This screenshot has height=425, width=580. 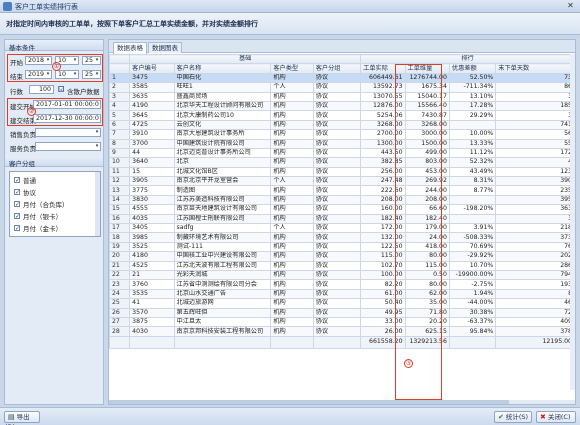 I want to click on table-cell: 409, so click(x=535, y=322).